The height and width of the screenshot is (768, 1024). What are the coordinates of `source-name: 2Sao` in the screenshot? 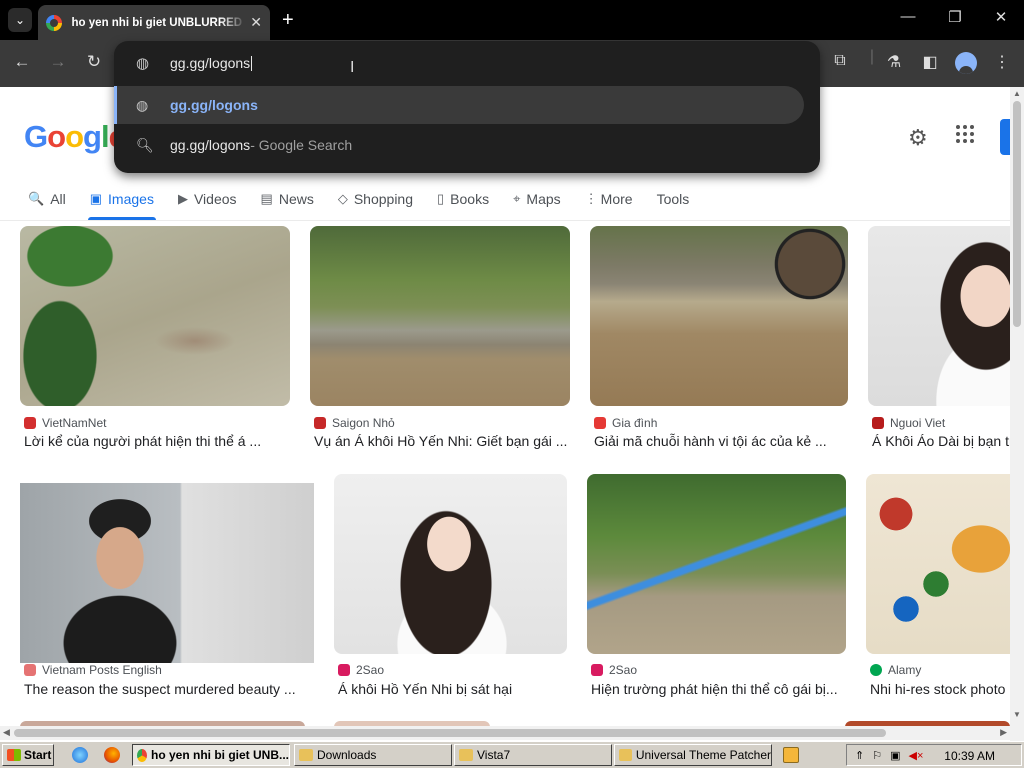 It's located at (623, 670).